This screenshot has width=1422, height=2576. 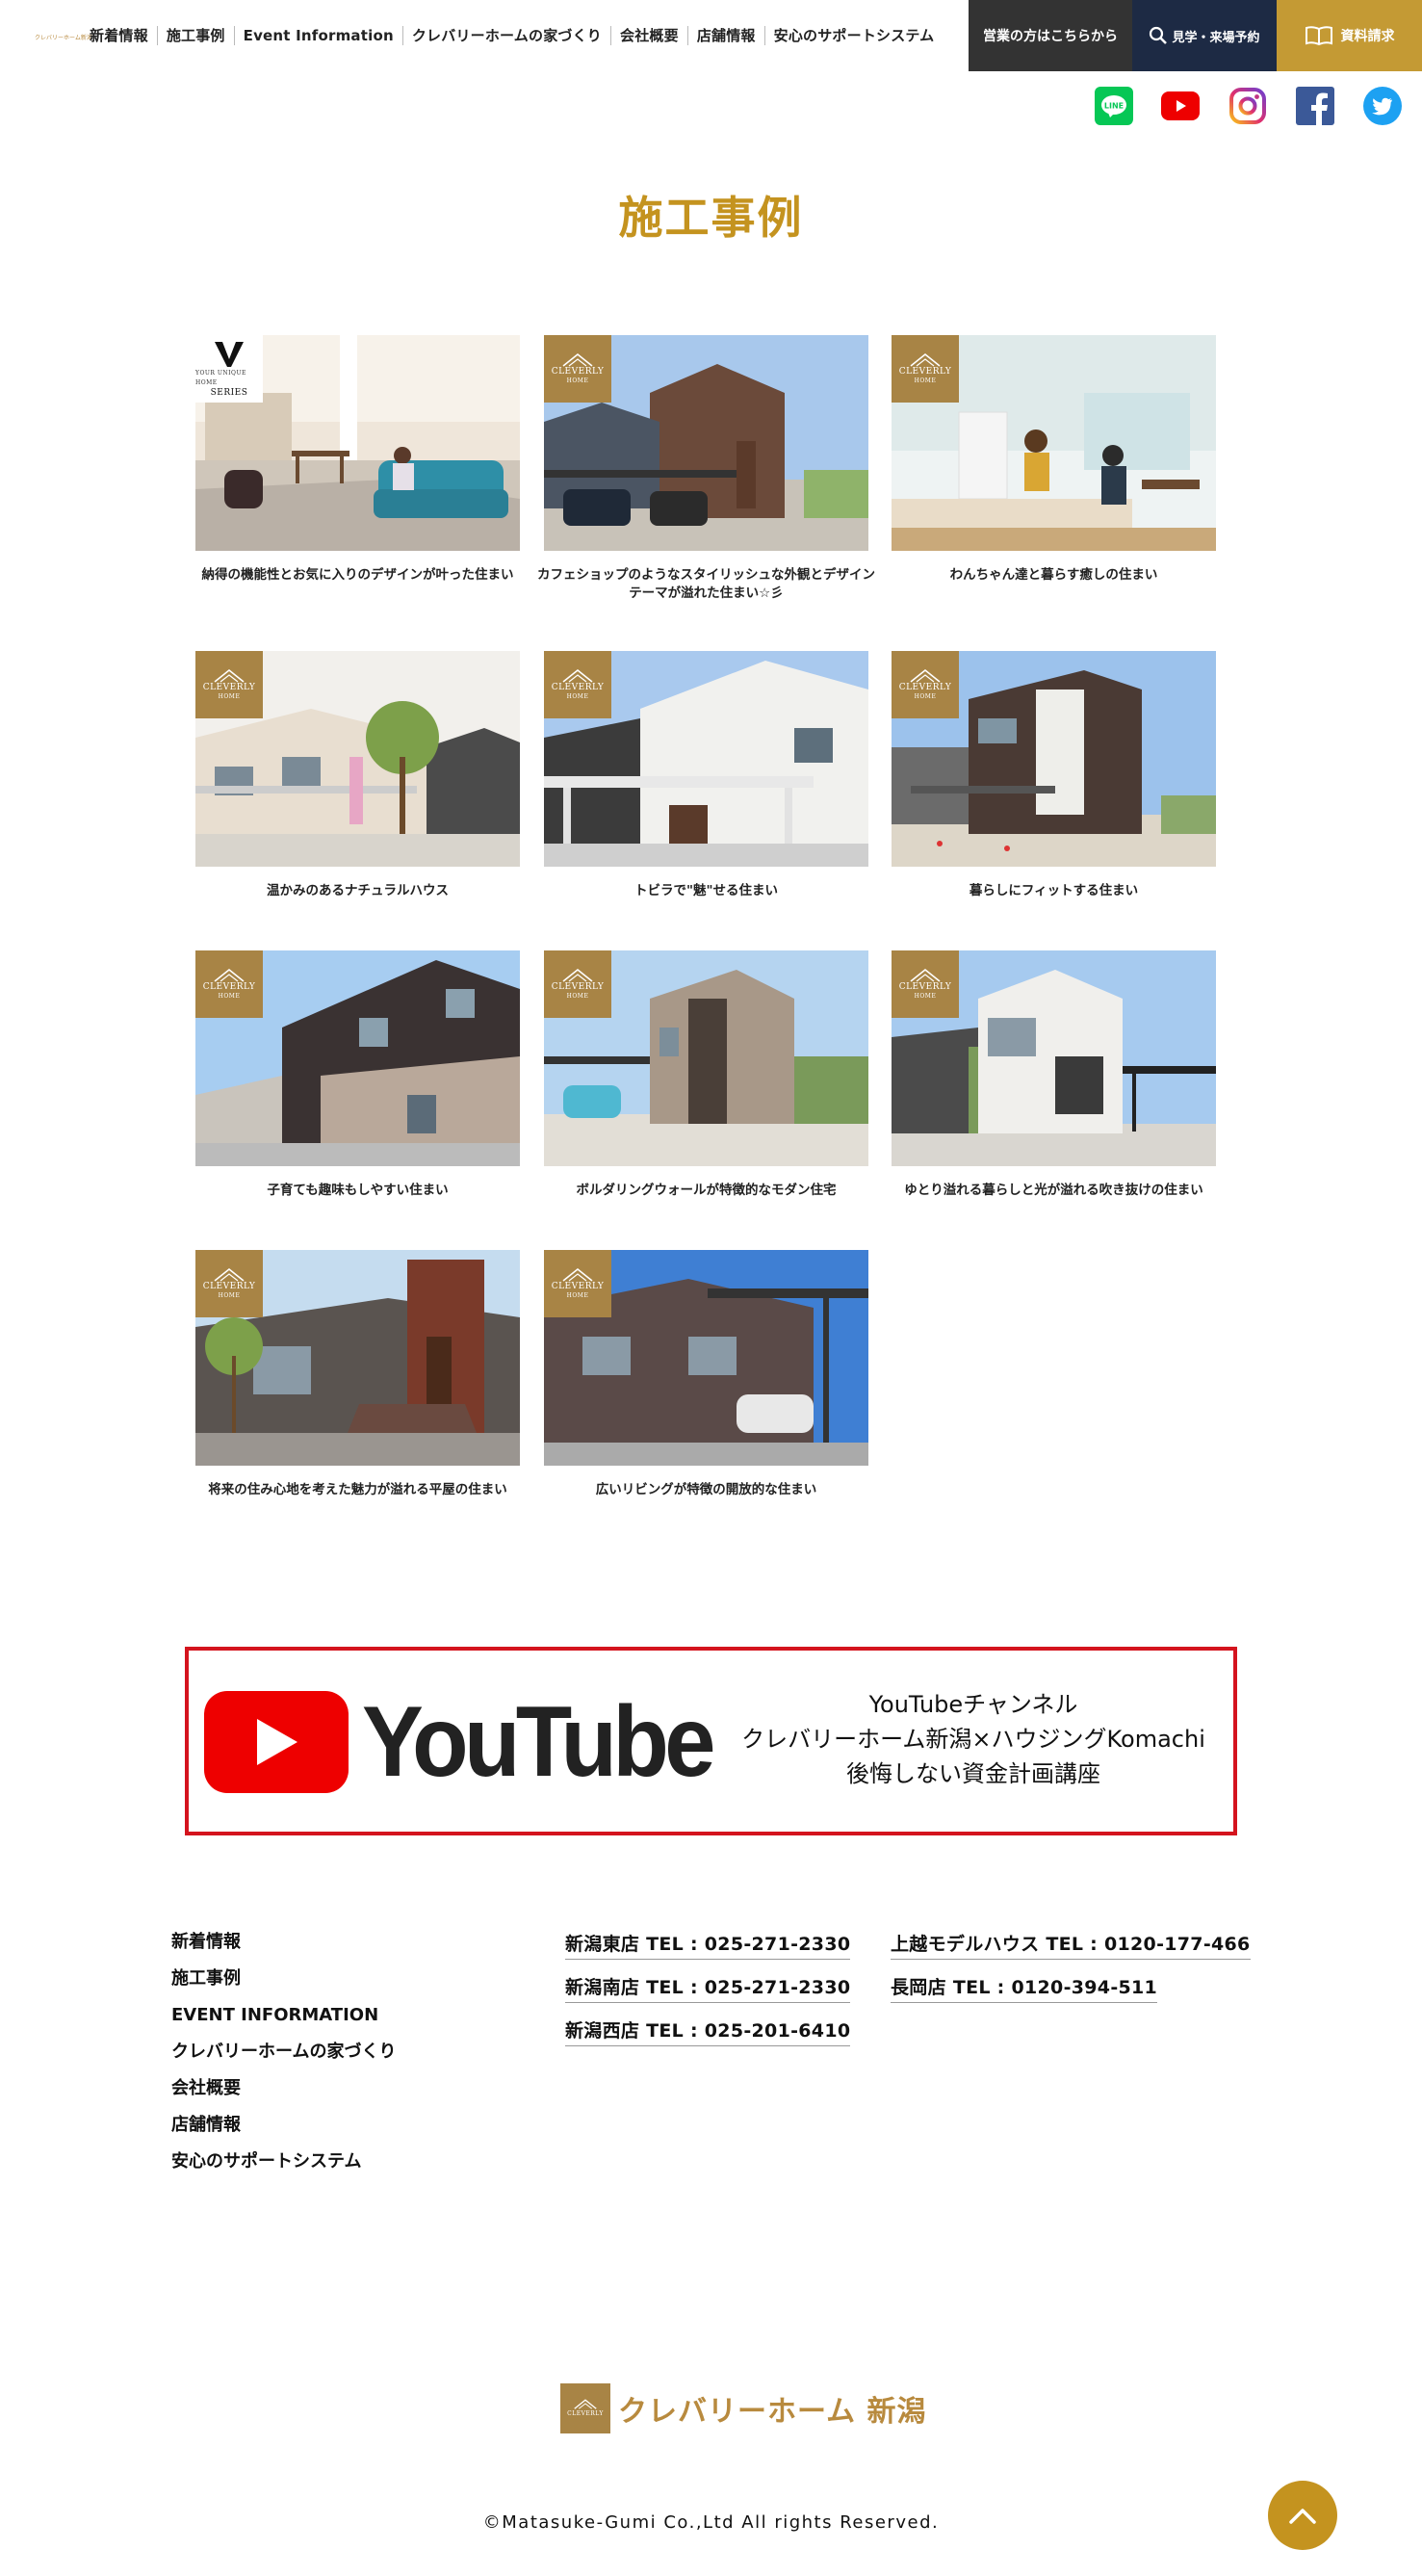 I want to click on footer-nav-stores: 店舗情報, so click(x=315, y=2127).